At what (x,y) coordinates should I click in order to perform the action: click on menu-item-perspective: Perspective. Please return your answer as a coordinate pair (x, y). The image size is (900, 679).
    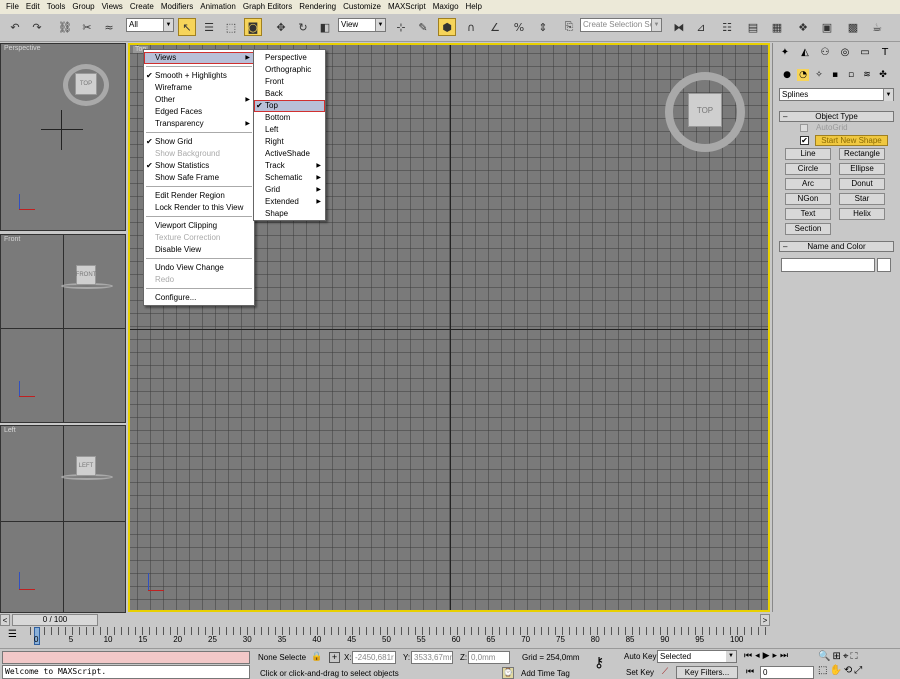
    Looking at the image, I should click on (289, 58).